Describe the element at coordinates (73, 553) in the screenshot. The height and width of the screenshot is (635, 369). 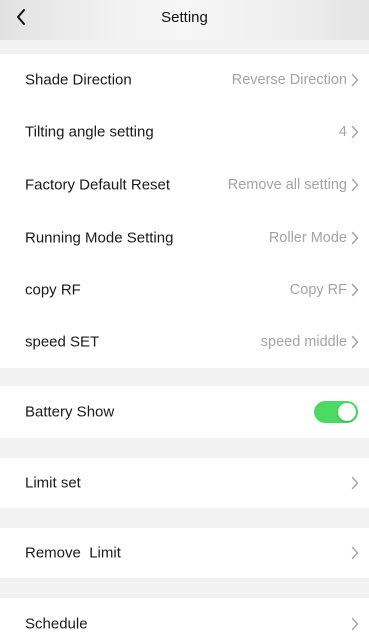
I see `remove-limit-label: Remove Limit` at that location.